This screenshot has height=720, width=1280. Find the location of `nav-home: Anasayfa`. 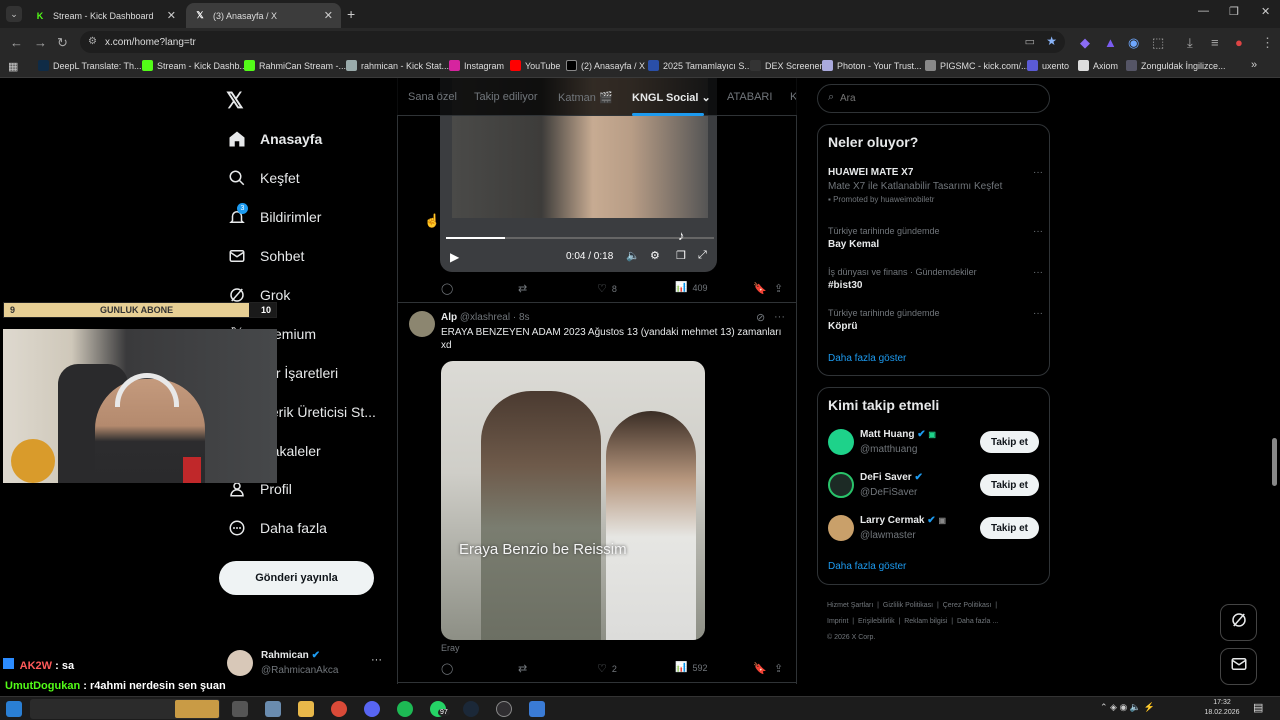

nav-home: Anasayfa is located at coordinates (274, 139).